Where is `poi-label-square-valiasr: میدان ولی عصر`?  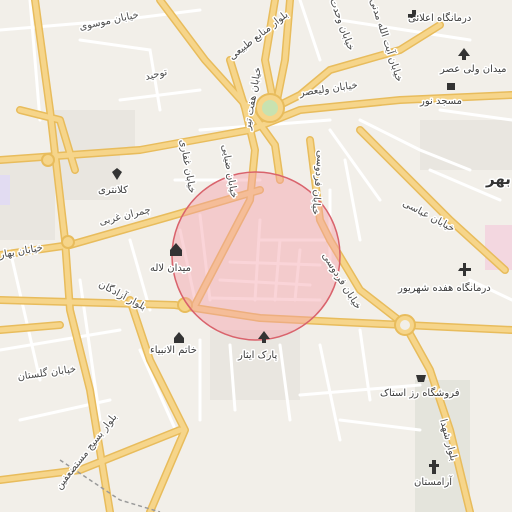
poi-label-square-valiasr: میدان ولی عصر is located at coordinates (472, 69).